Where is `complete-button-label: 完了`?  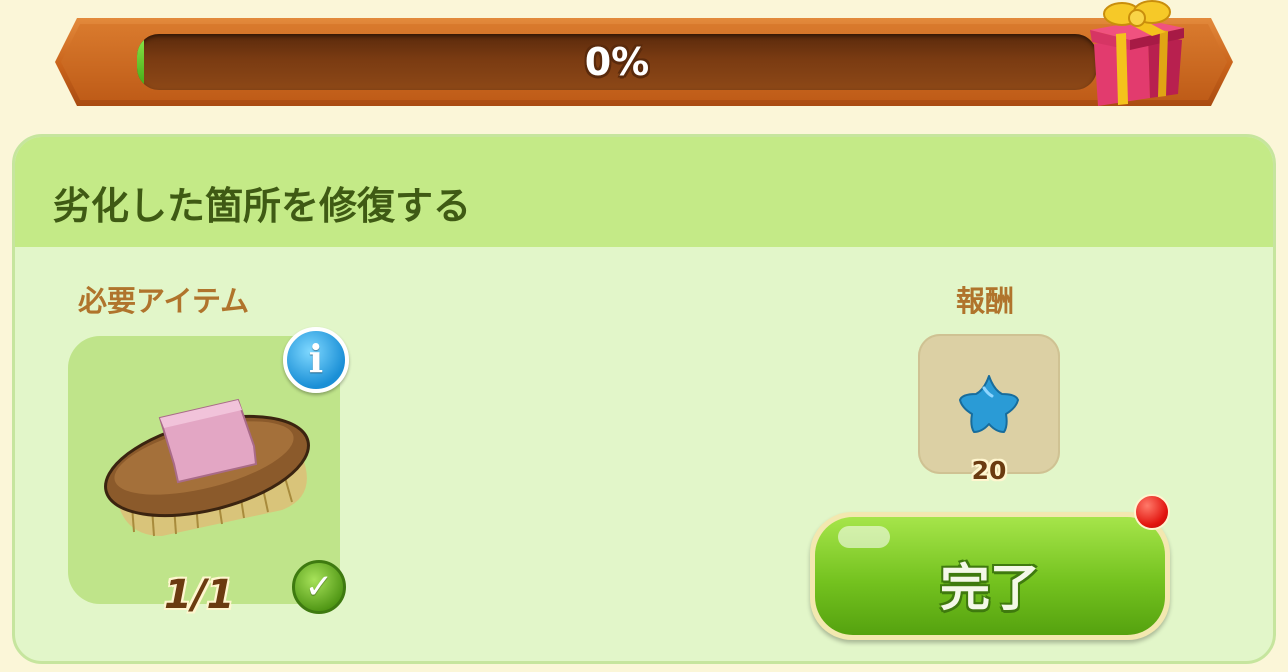
complete-button-label: 完了 is located at coordinates (990, 588).